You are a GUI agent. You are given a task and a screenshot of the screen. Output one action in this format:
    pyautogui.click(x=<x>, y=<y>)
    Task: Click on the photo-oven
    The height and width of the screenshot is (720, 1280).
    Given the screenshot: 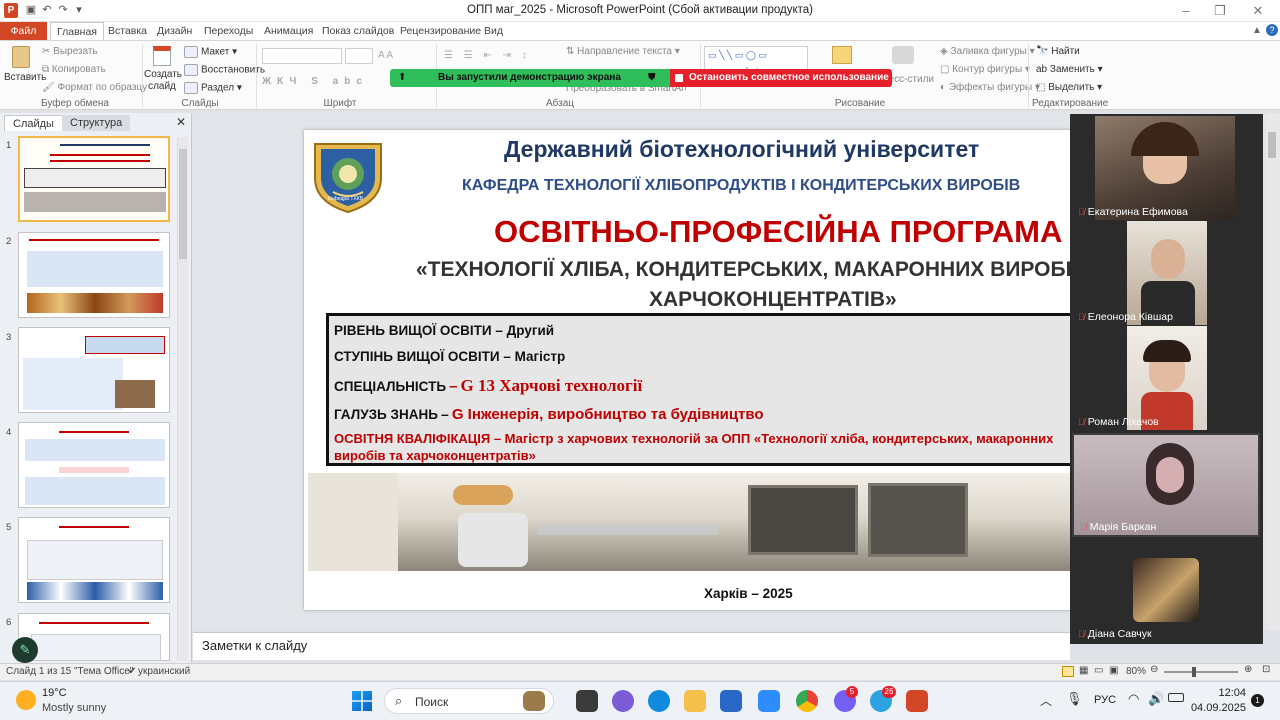 What is the action you would take?
    pyautogui.click(x=803, y=520)
    